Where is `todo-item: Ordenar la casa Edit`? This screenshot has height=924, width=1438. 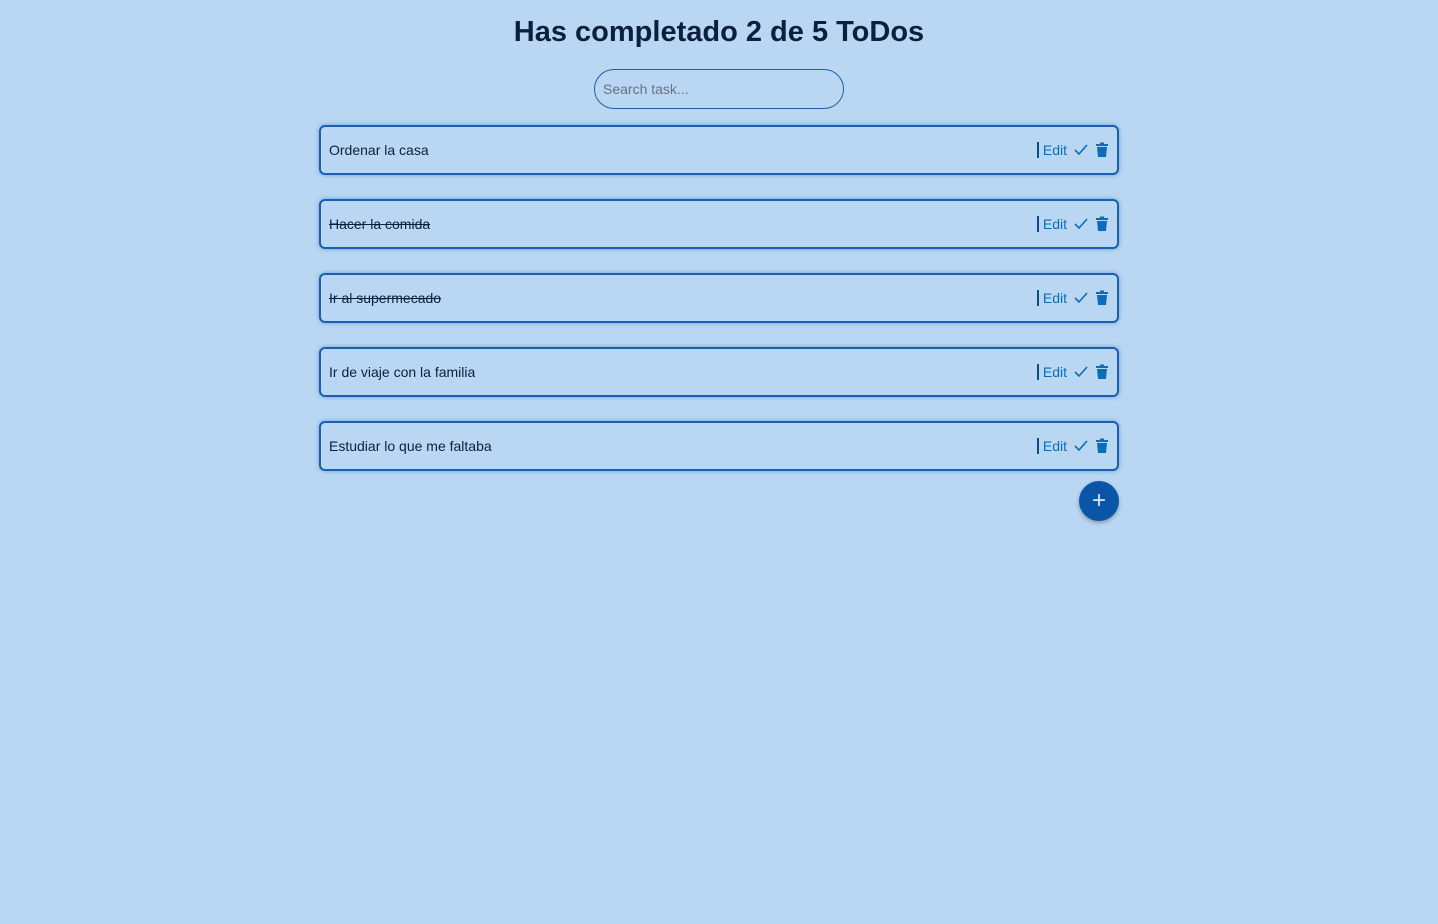
todo-item: Ordenar la casa Edit is located at coordinates (719, 150).